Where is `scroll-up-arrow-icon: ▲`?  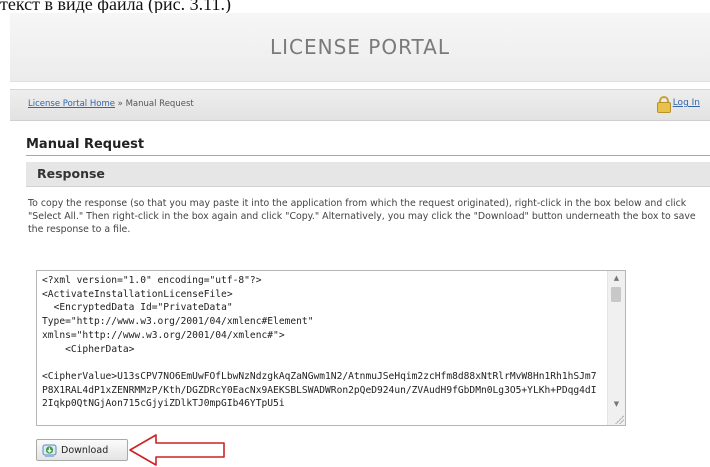
scroll-up-arrow-icon: ▲ is located at coordinates (616, 278).